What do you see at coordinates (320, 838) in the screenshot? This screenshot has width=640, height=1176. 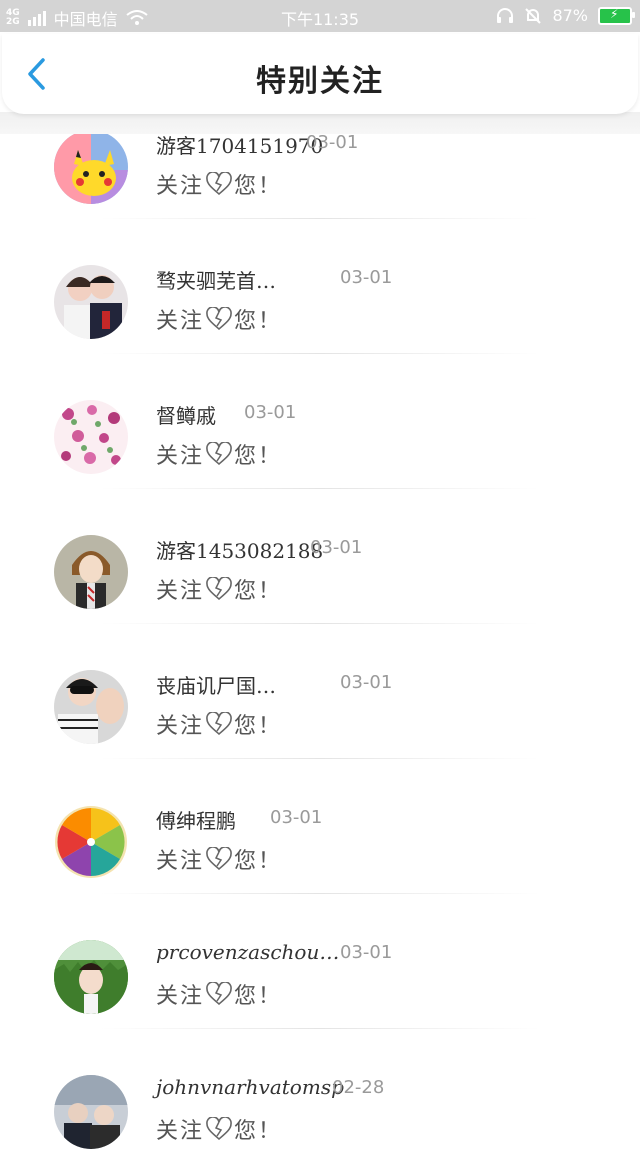 I see `list-item: 傅绅程鹏 03-01 关注 您！` at bounding box center [320, 838].